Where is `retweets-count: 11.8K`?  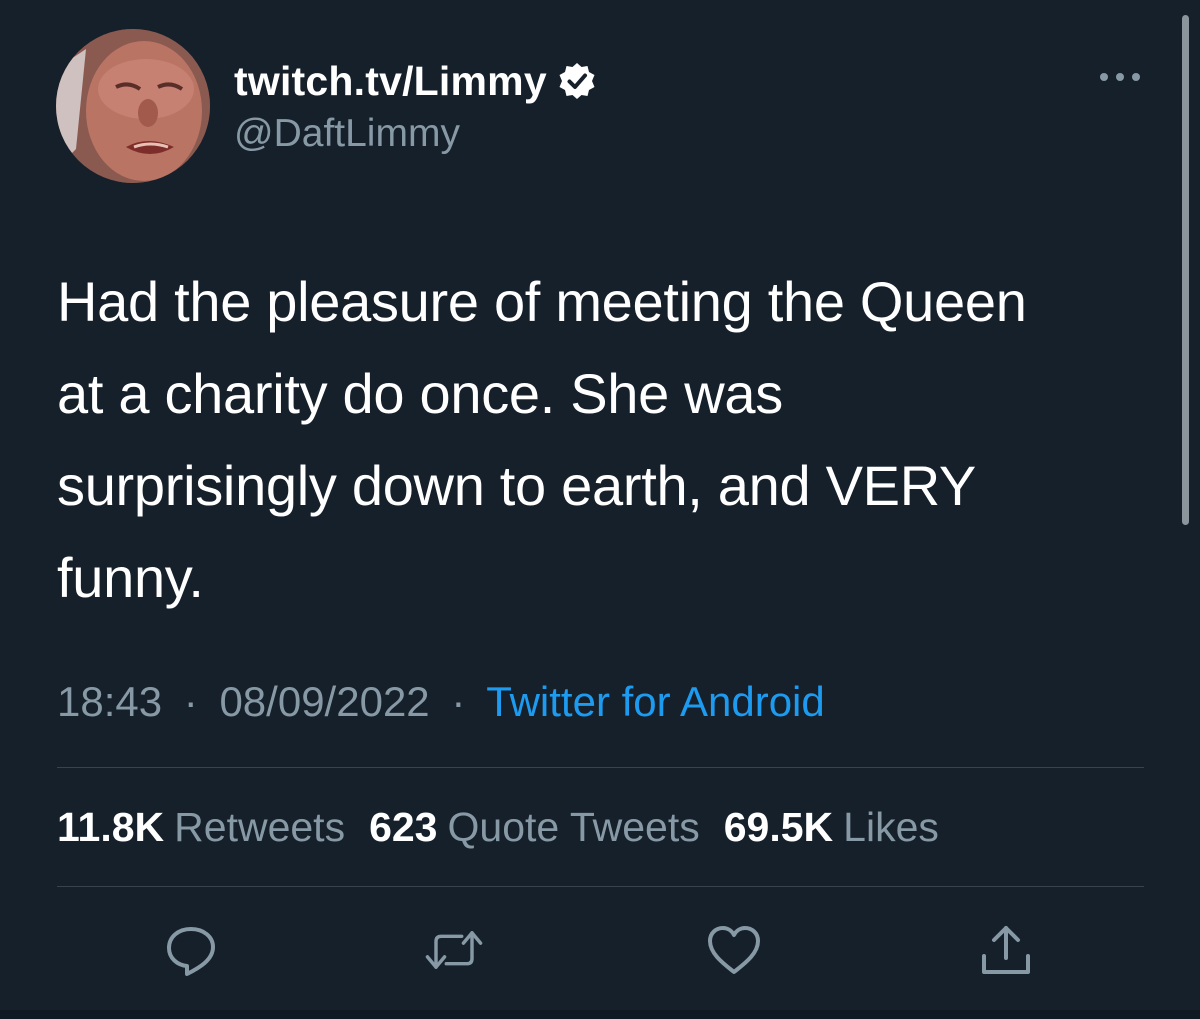
retweets-count: 11.8K is located at coordinates (111, 827).